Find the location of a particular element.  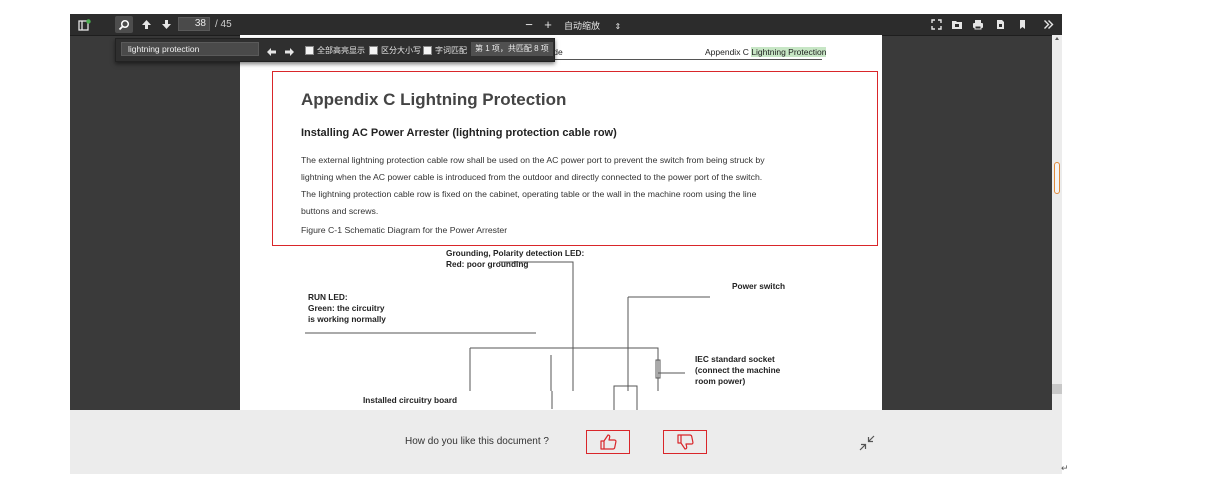

feedback-question: How do you like this document ? is located at coordinates (477, 441).